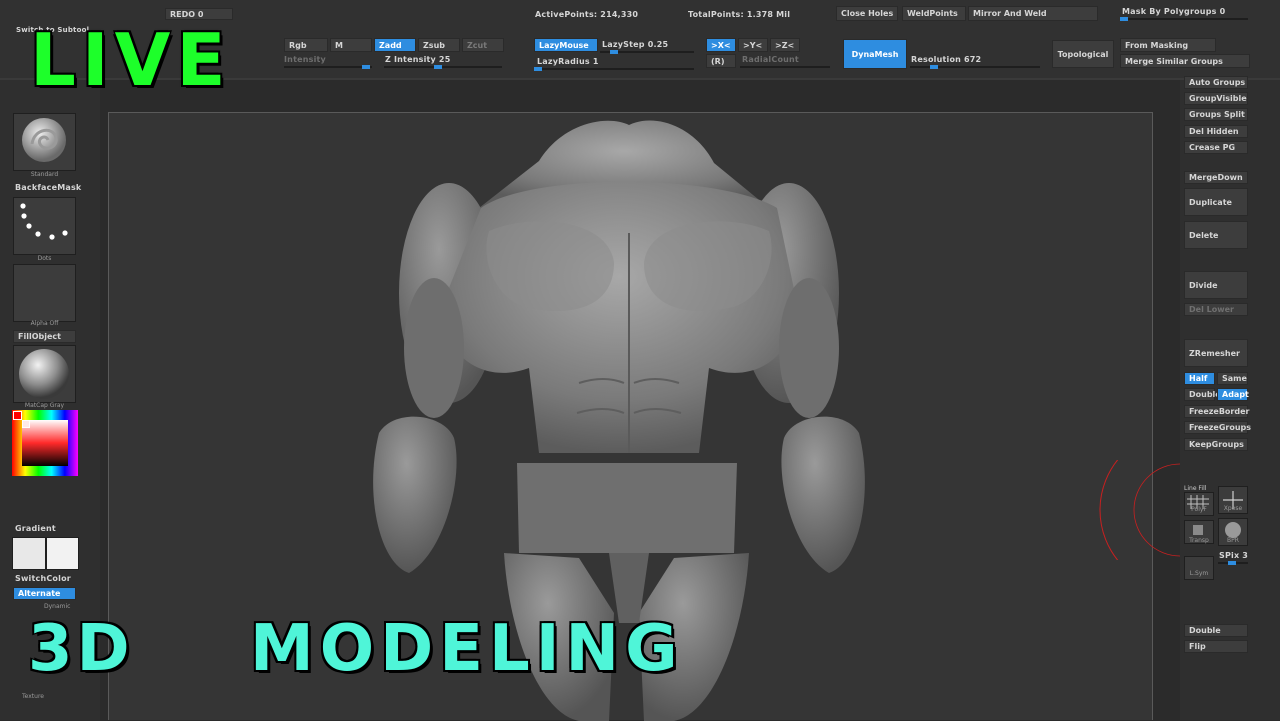 The width and height of the screenshot is (1280, 721). I want to click on half-button: Half, so click(1199, 378).